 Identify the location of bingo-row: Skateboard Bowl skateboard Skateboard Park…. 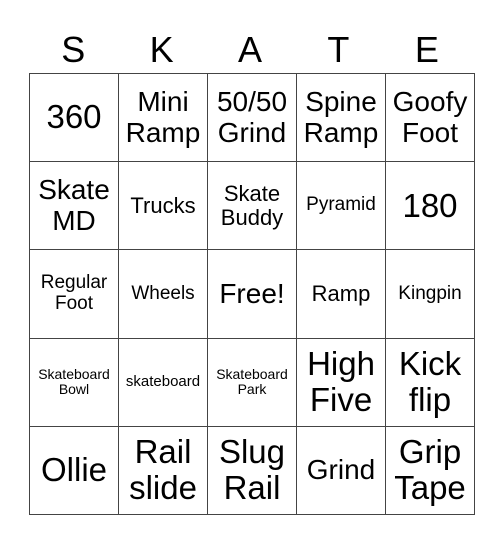
(252, 382).